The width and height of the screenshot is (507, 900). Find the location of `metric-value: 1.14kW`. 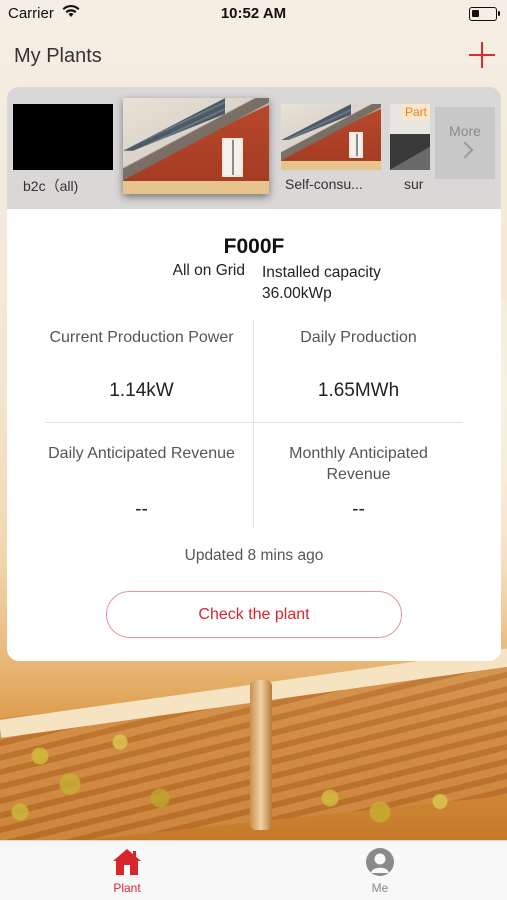

metric-value: 1.14kW is located at coordinates (141, 390).